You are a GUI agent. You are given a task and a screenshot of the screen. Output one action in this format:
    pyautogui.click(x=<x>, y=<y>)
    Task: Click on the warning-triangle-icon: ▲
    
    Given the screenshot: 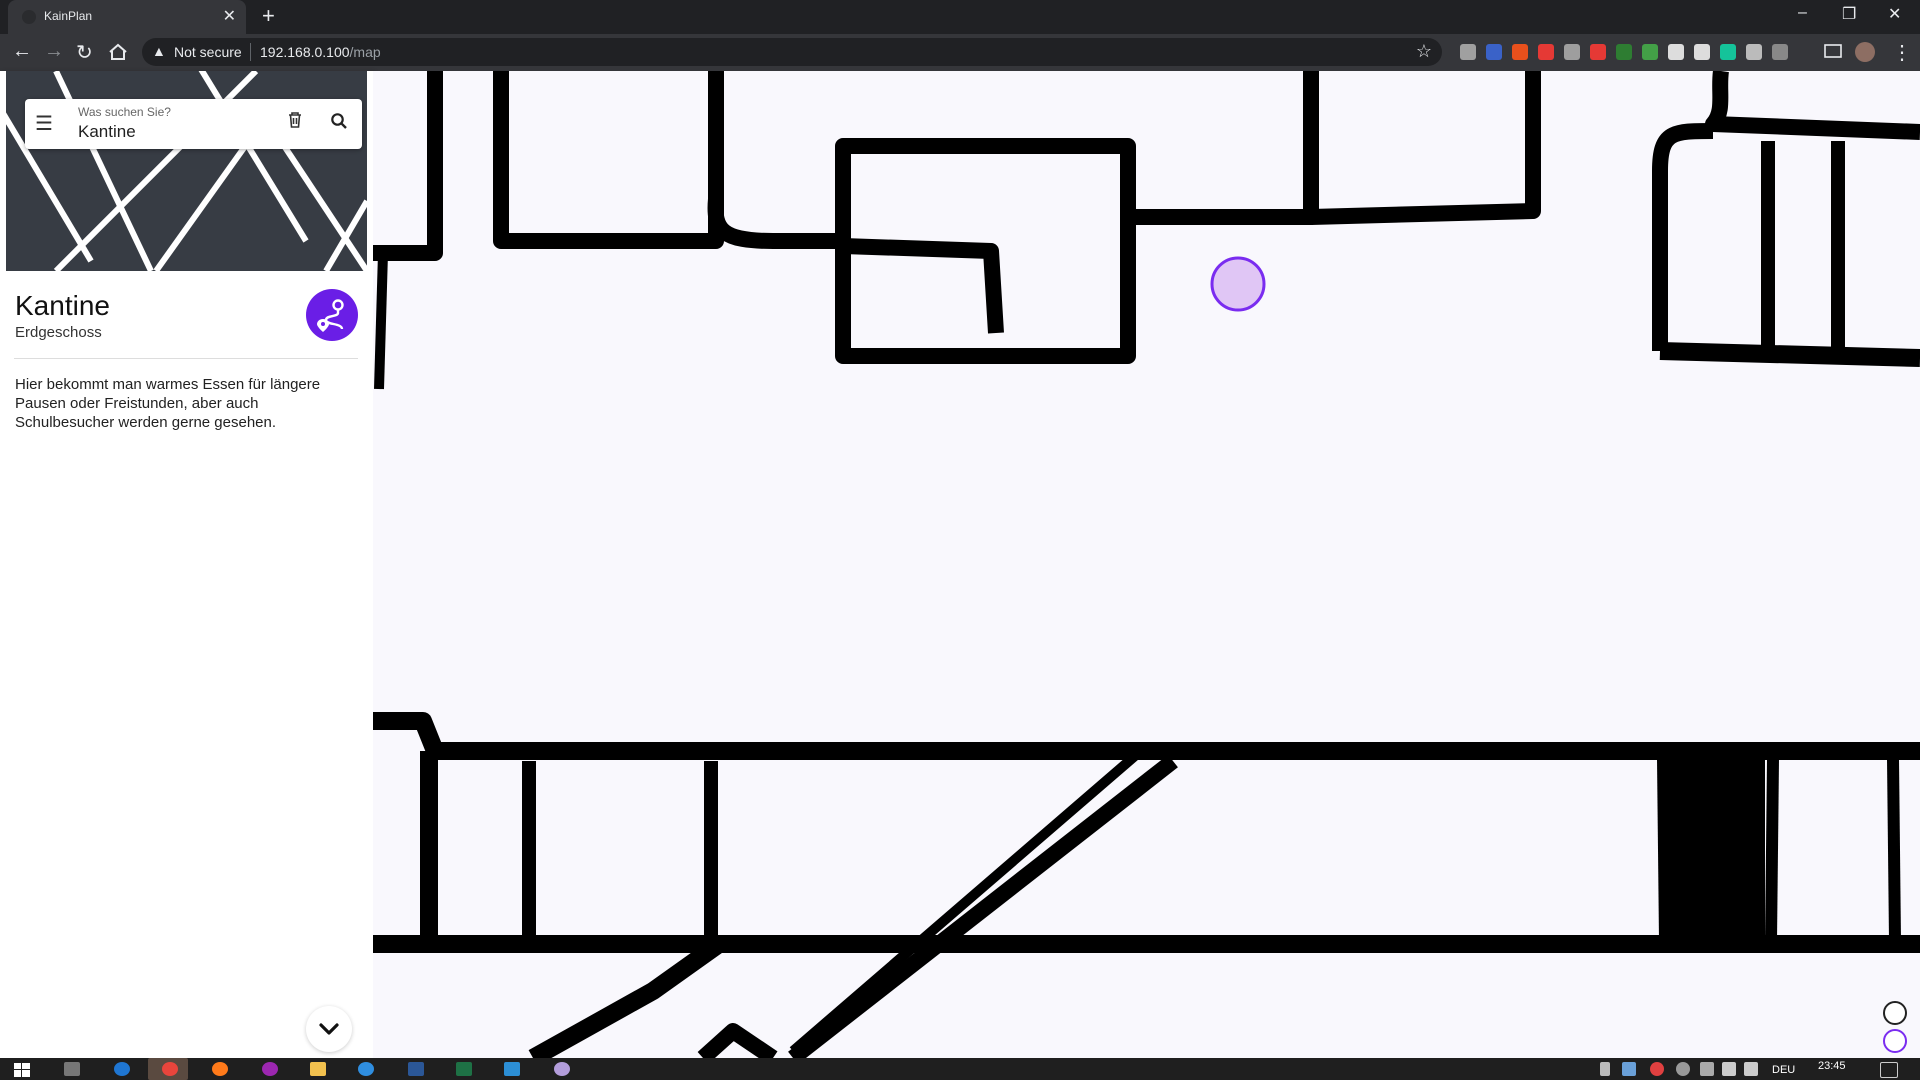 What is the action you would take?
    pyautogui.click(x=159, y=51)
    